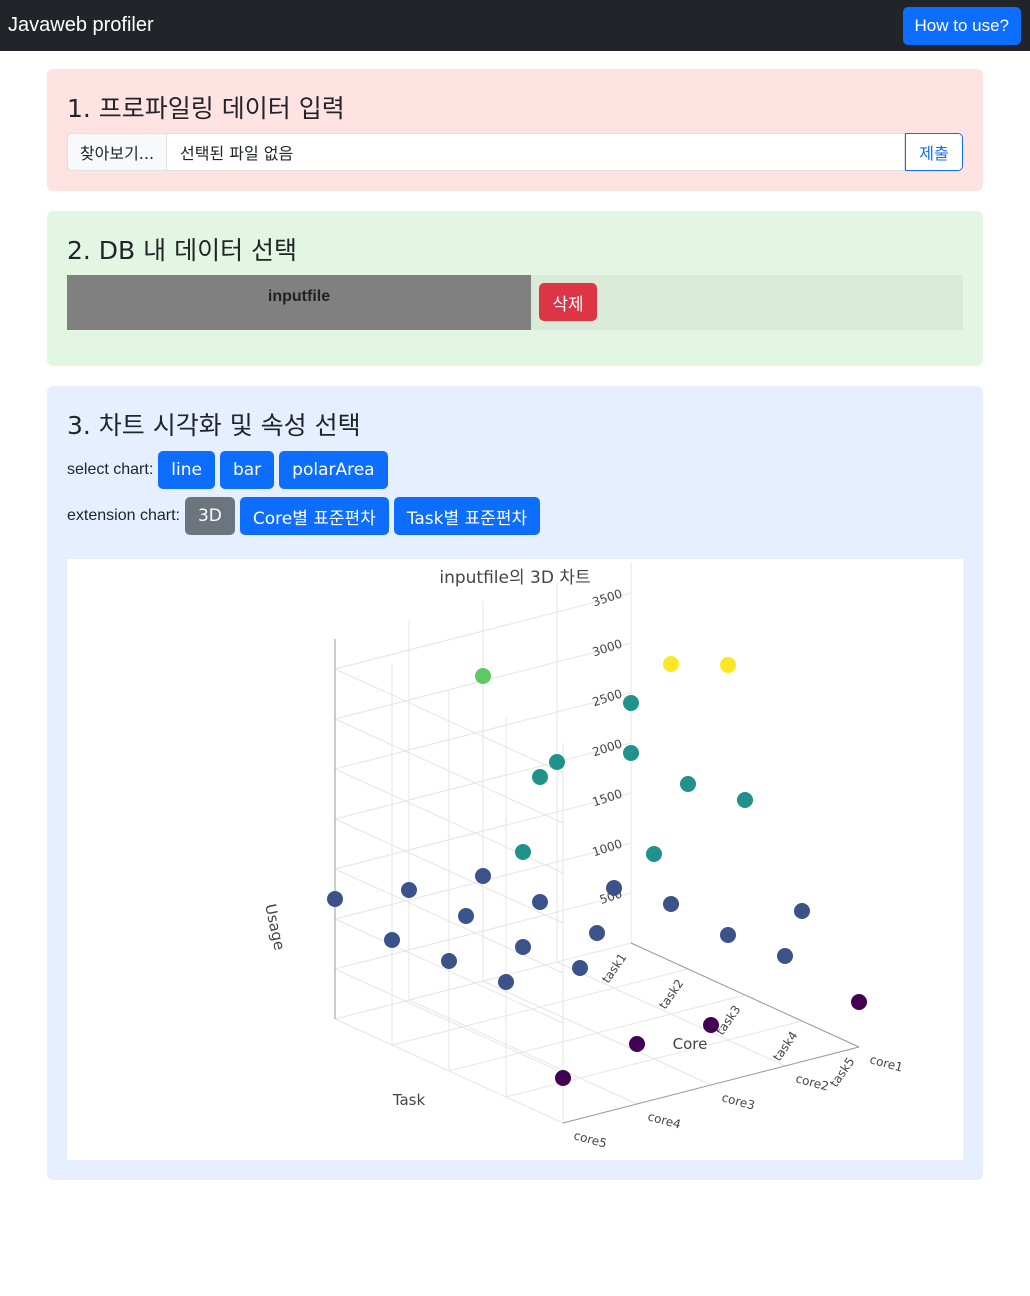 The width and height of the screenshot is (1030, 1296). What do you see at coordinates (812, 1082) in the screenshot?
I see `y-tick-label: core2` at bounding box center [812, 1082].